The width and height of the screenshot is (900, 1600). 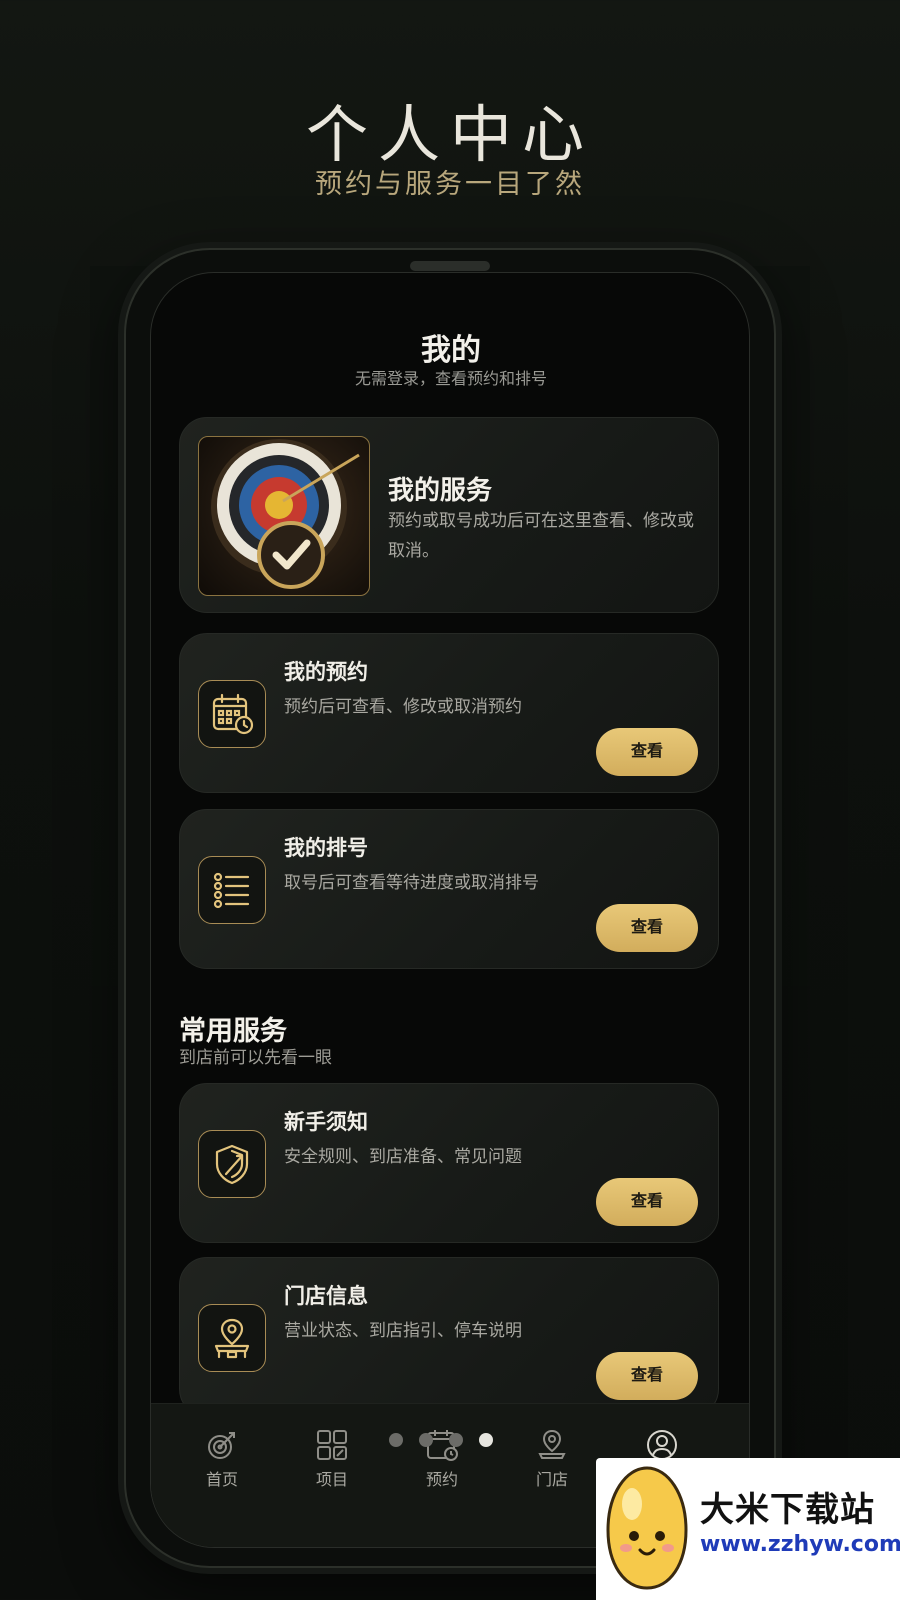 I want to click on tab-store-label: 门店, so click(x=551, y=1479).